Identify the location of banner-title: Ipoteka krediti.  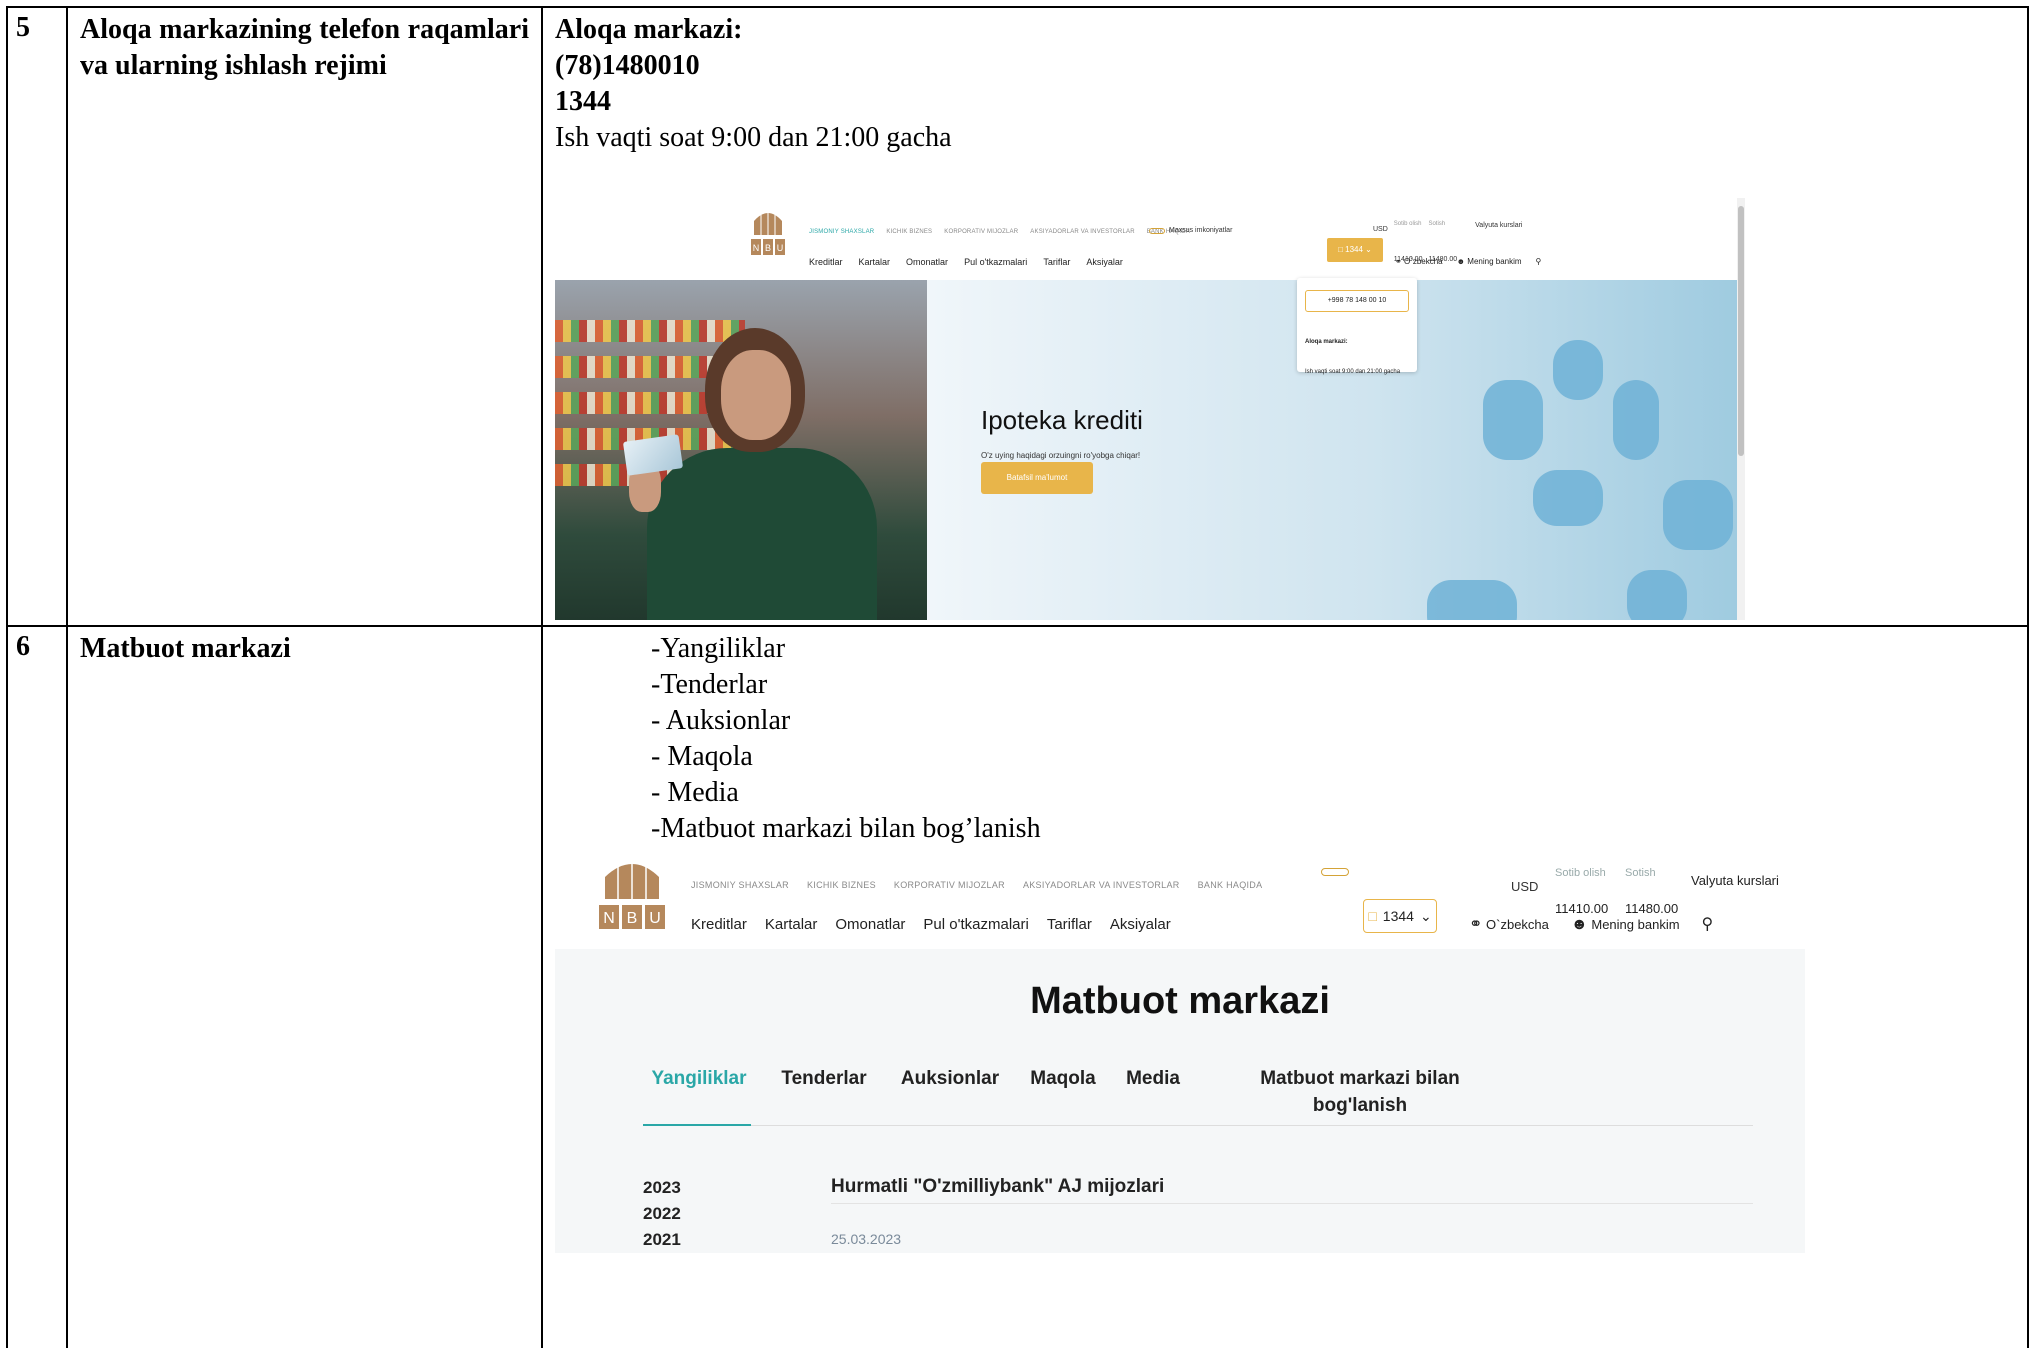
(1062, 420).